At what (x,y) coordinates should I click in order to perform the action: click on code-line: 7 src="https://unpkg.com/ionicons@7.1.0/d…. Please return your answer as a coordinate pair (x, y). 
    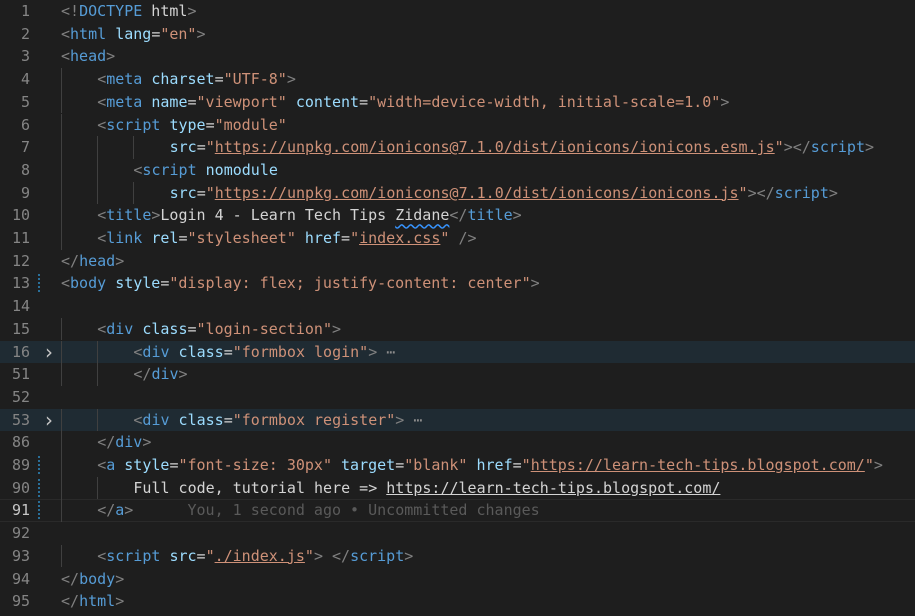
    Looking at the image, I should click on (457, 147).